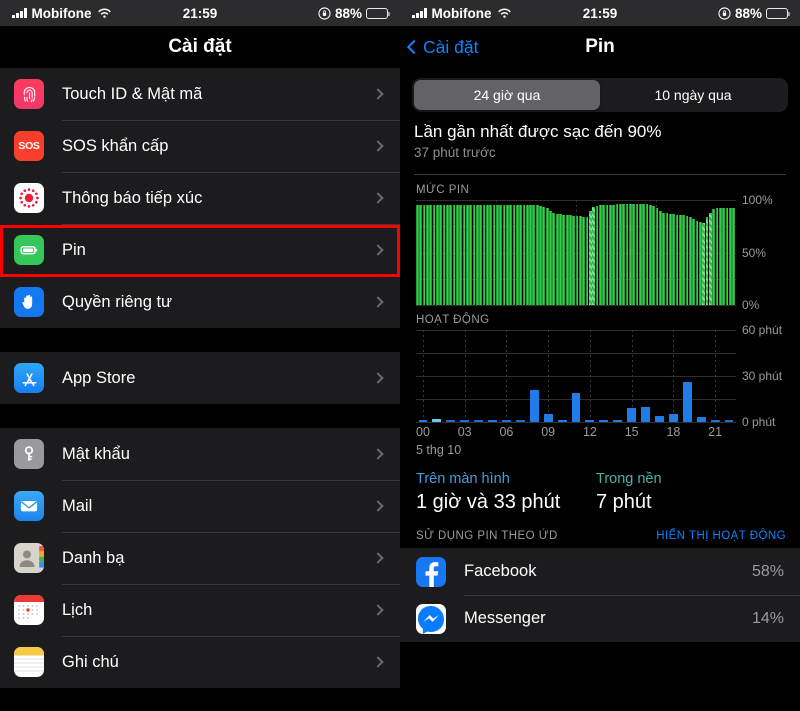 The height and width of the screenshot is (711, 800). I want to click on battery-level-chart-row: 100% 50% 0%, so click(600, 252).